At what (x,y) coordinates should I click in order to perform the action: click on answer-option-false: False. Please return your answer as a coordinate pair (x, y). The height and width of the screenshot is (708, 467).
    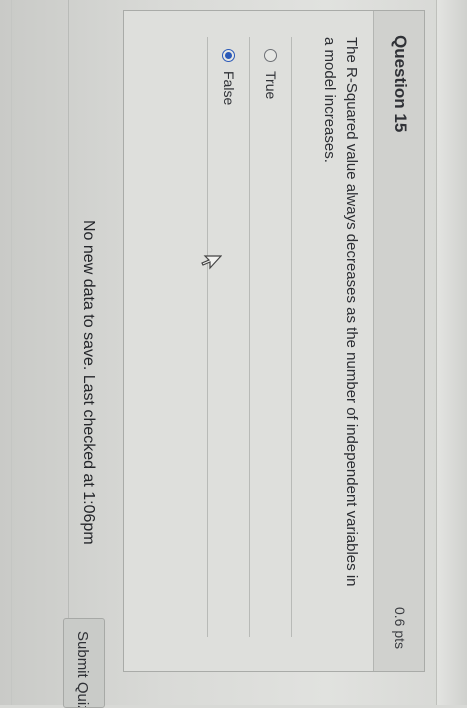
    Looking at the image, I should click on (229, 77).